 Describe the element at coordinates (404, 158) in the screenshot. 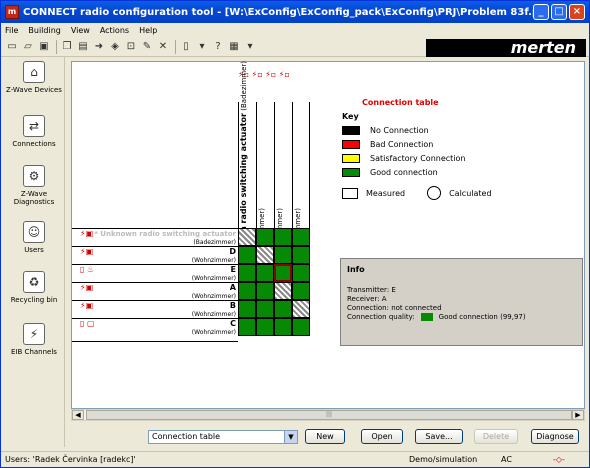

I see `legend-item: Satisfactory Connection` at that location.